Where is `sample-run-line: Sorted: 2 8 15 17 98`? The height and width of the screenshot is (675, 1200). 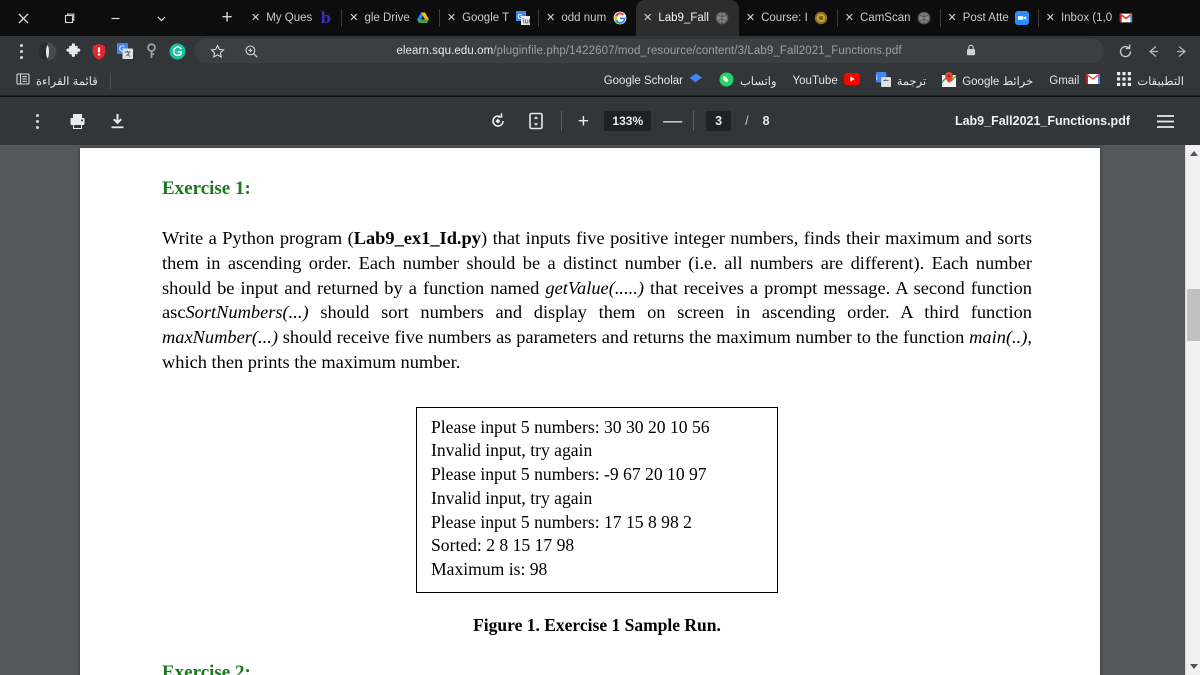 sample-run-line: Sorted: 2 8 15 17 98 is located at coordinates (503, 545).